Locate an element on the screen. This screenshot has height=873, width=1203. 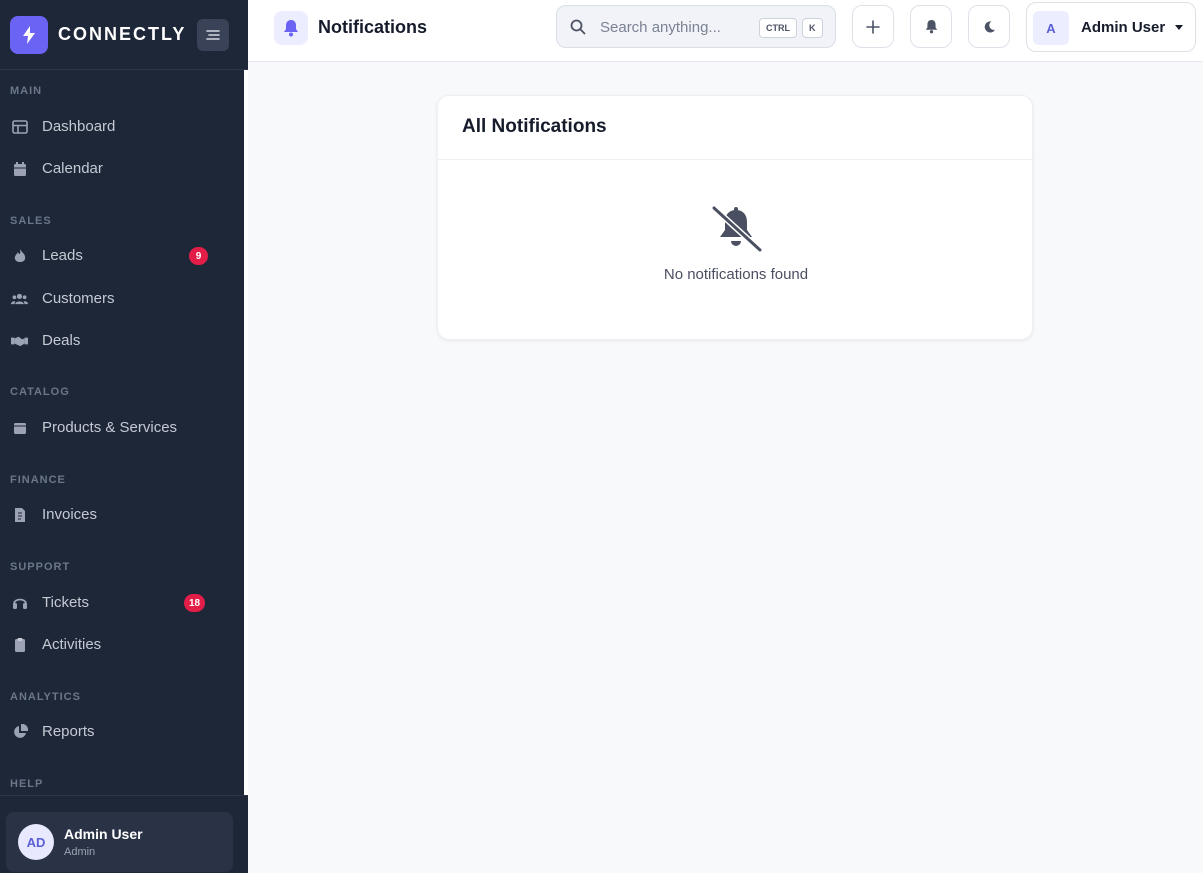
page-title: Notifications is located at coordinates (373, 27).